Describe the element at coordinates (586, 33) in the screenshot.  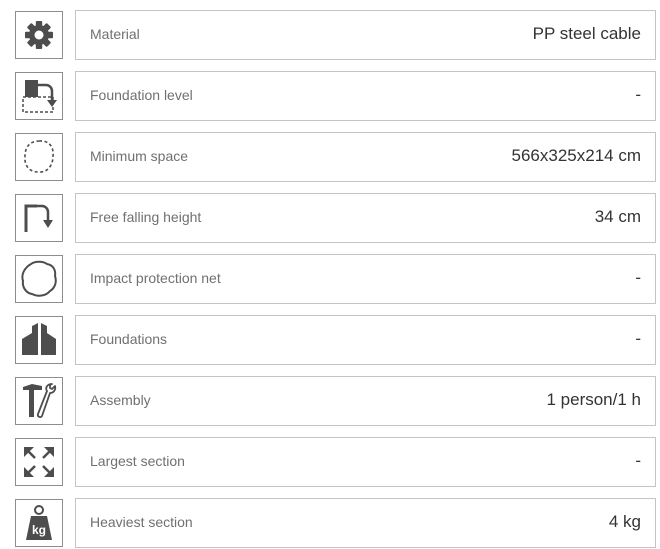
I see `spec-value: PP steel cable` at that location.